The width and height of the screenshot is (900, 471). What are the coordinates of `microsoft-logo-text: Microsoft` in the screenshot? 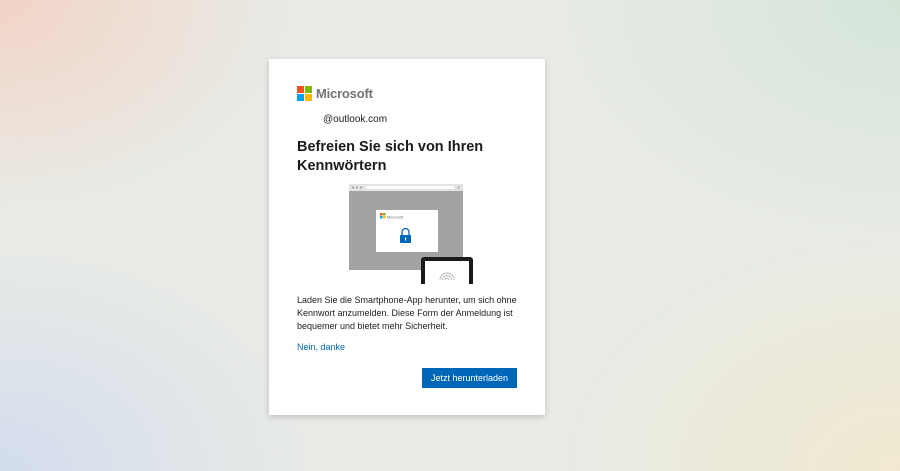 It's located at (344, 93).